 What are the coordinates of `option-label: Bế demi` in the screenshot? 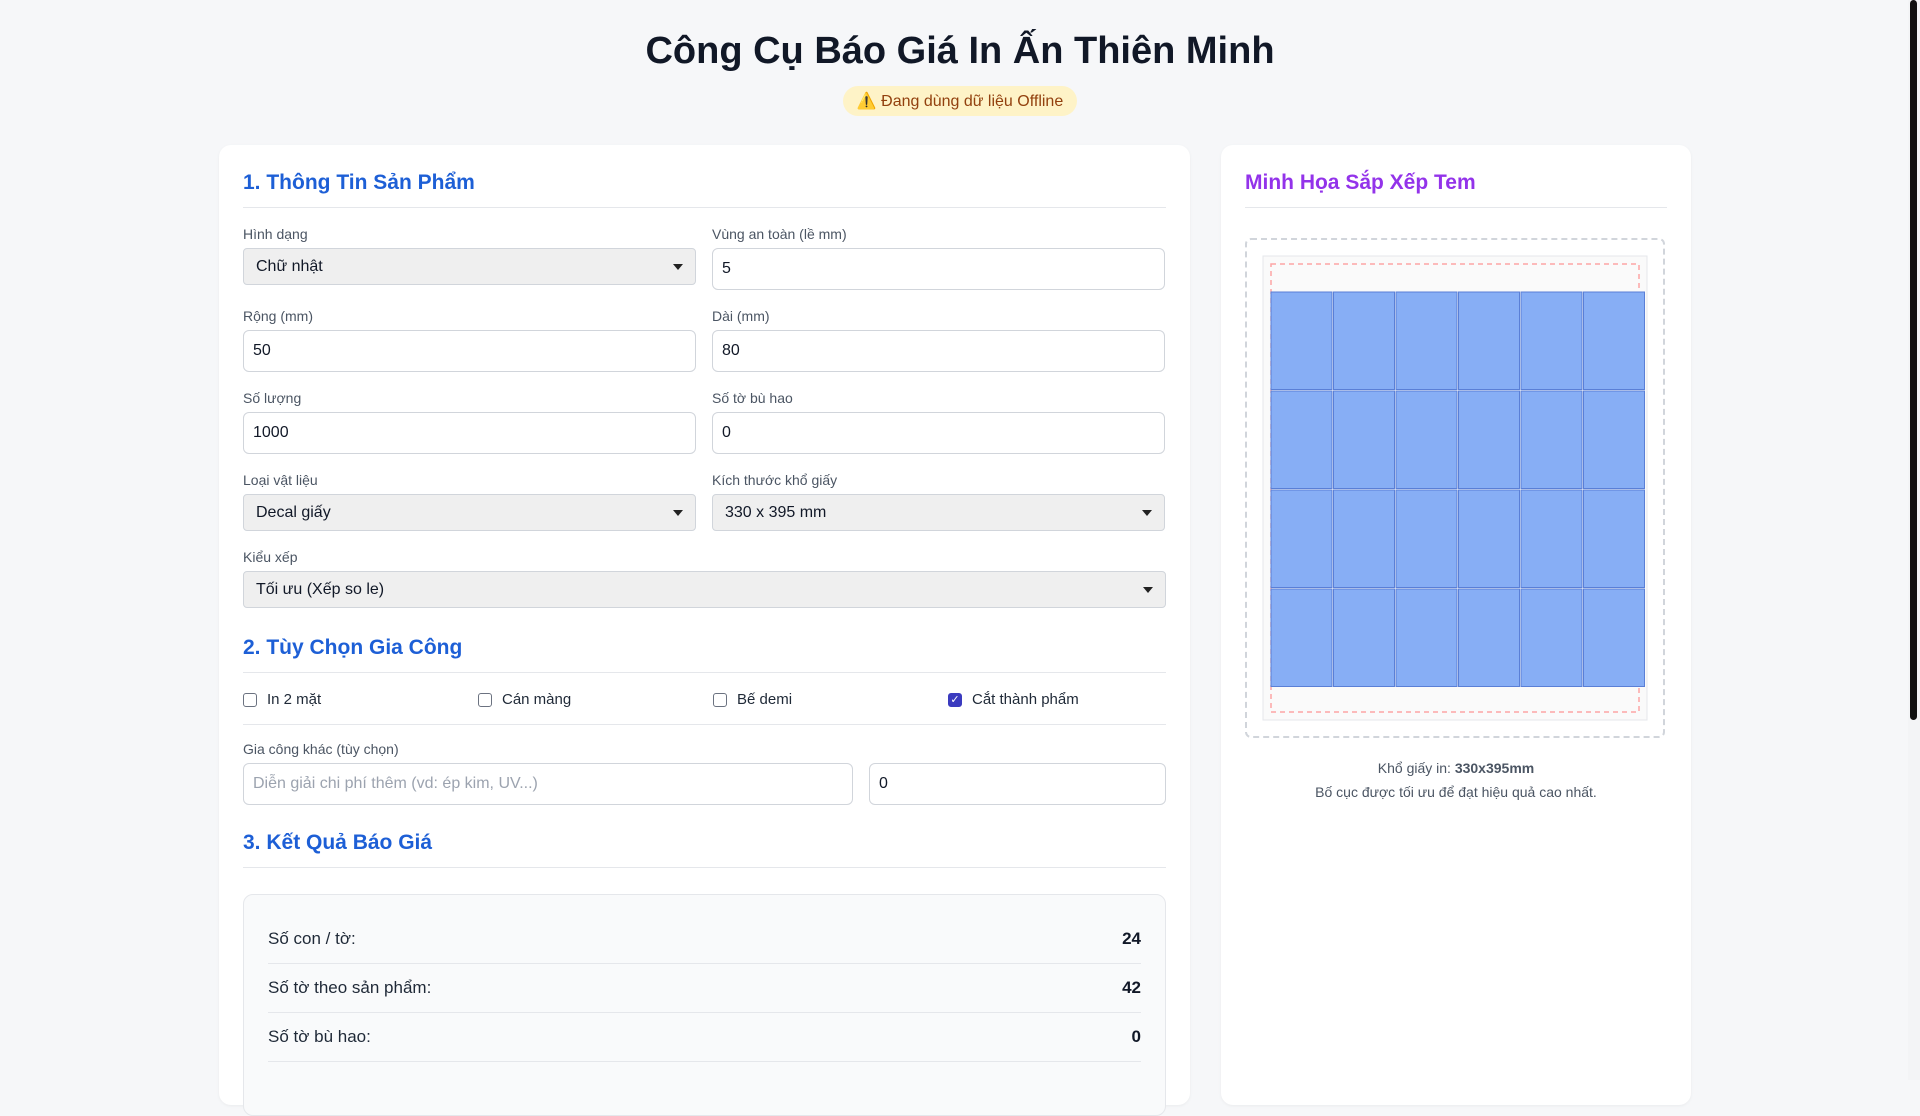 It's located at (765, 699).